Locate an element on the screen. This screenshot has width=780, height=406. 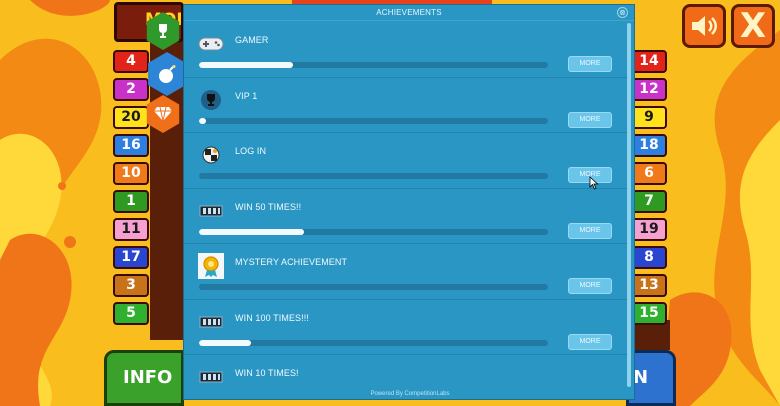
info-button: INFO is located at coordinates (144, 378).